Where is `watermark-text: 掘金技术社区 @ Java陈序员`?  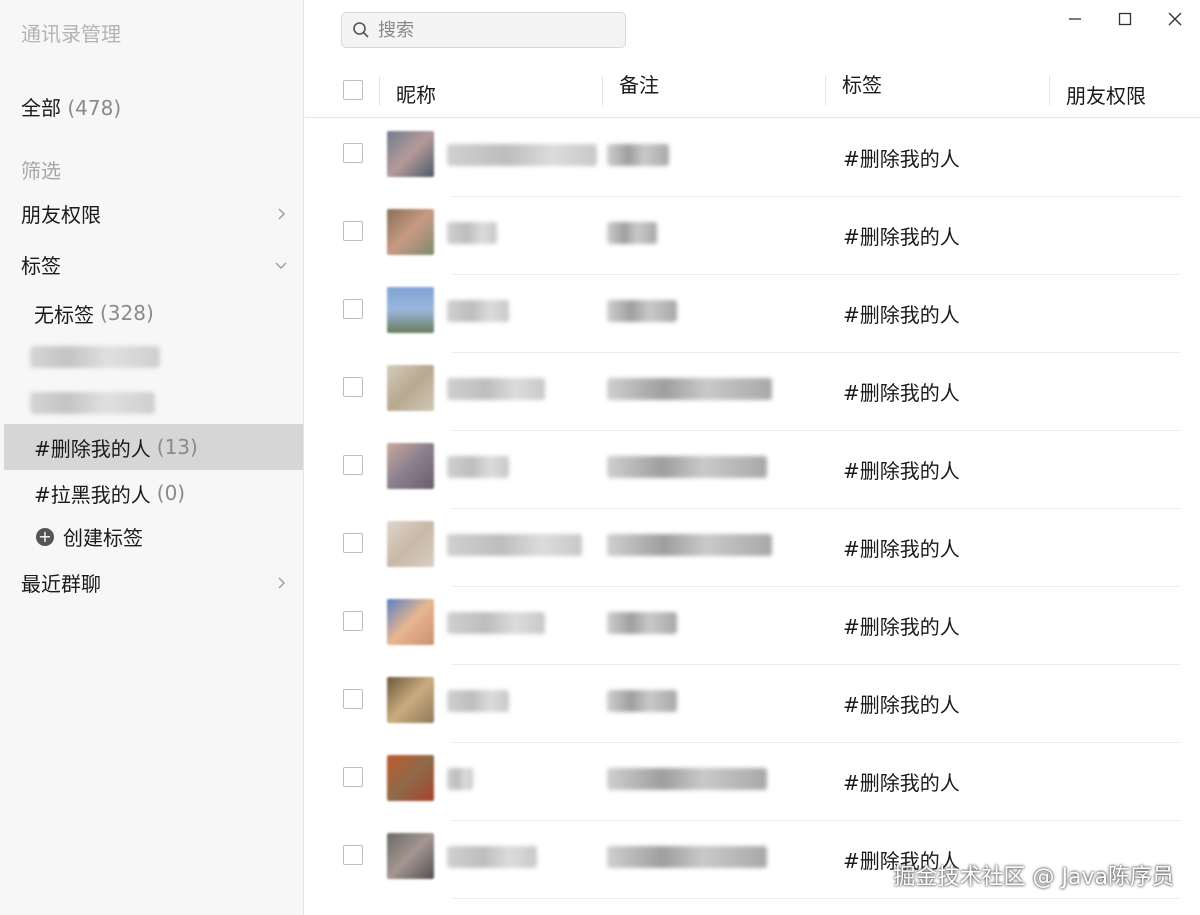
watermark-text: 掘金技术社区 @ Java陈序员 is located at coordinates (1033, 877).